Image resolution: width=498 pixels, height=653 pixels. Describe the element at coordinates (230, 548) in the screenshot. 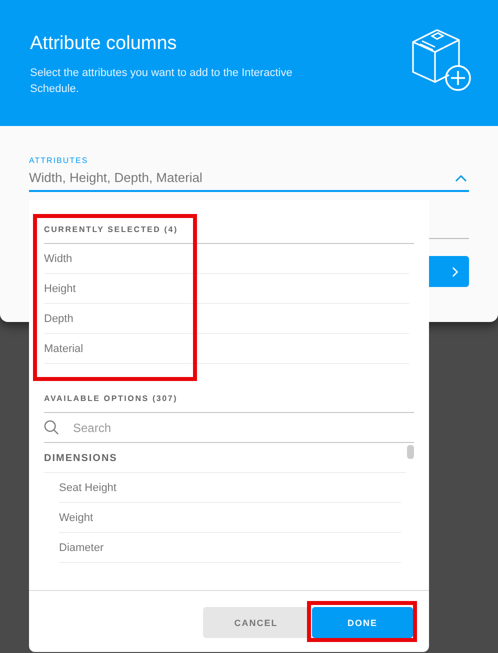

I see `option-item: Diameter` at that location.